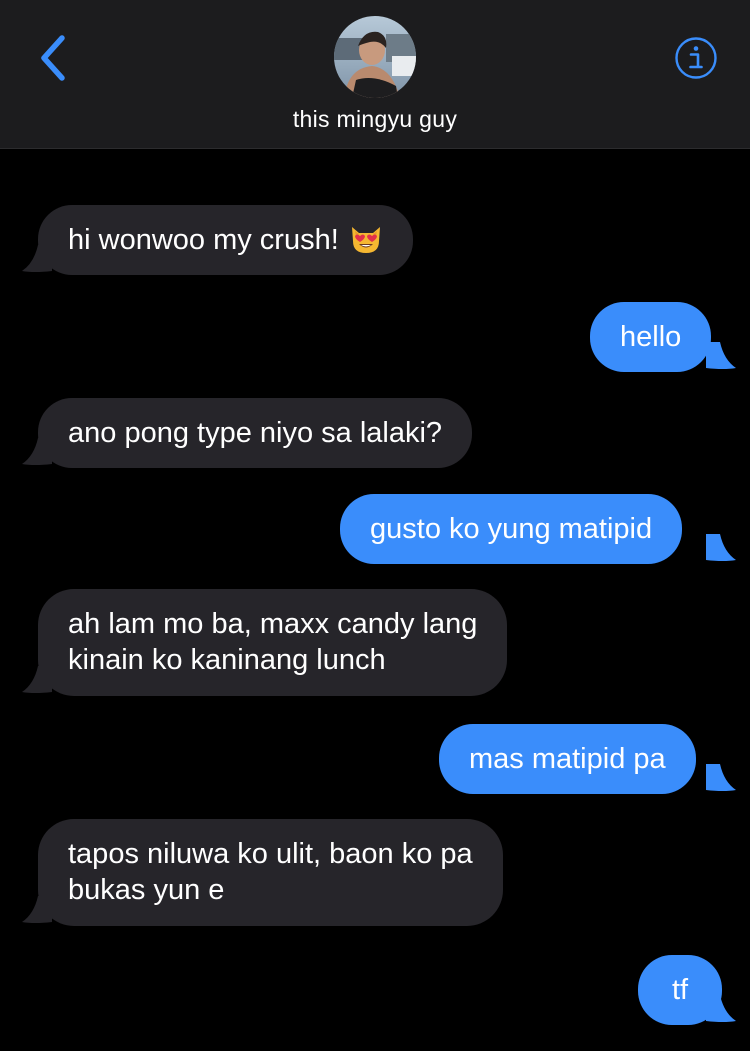 The width and height of the screenshot is (750, 1051). What do you see at coordinates (273, 624) in the screenshot?
I see `message-text-line: ah lam mo ba, maxx candy lang` at bounding box center [273, 624].